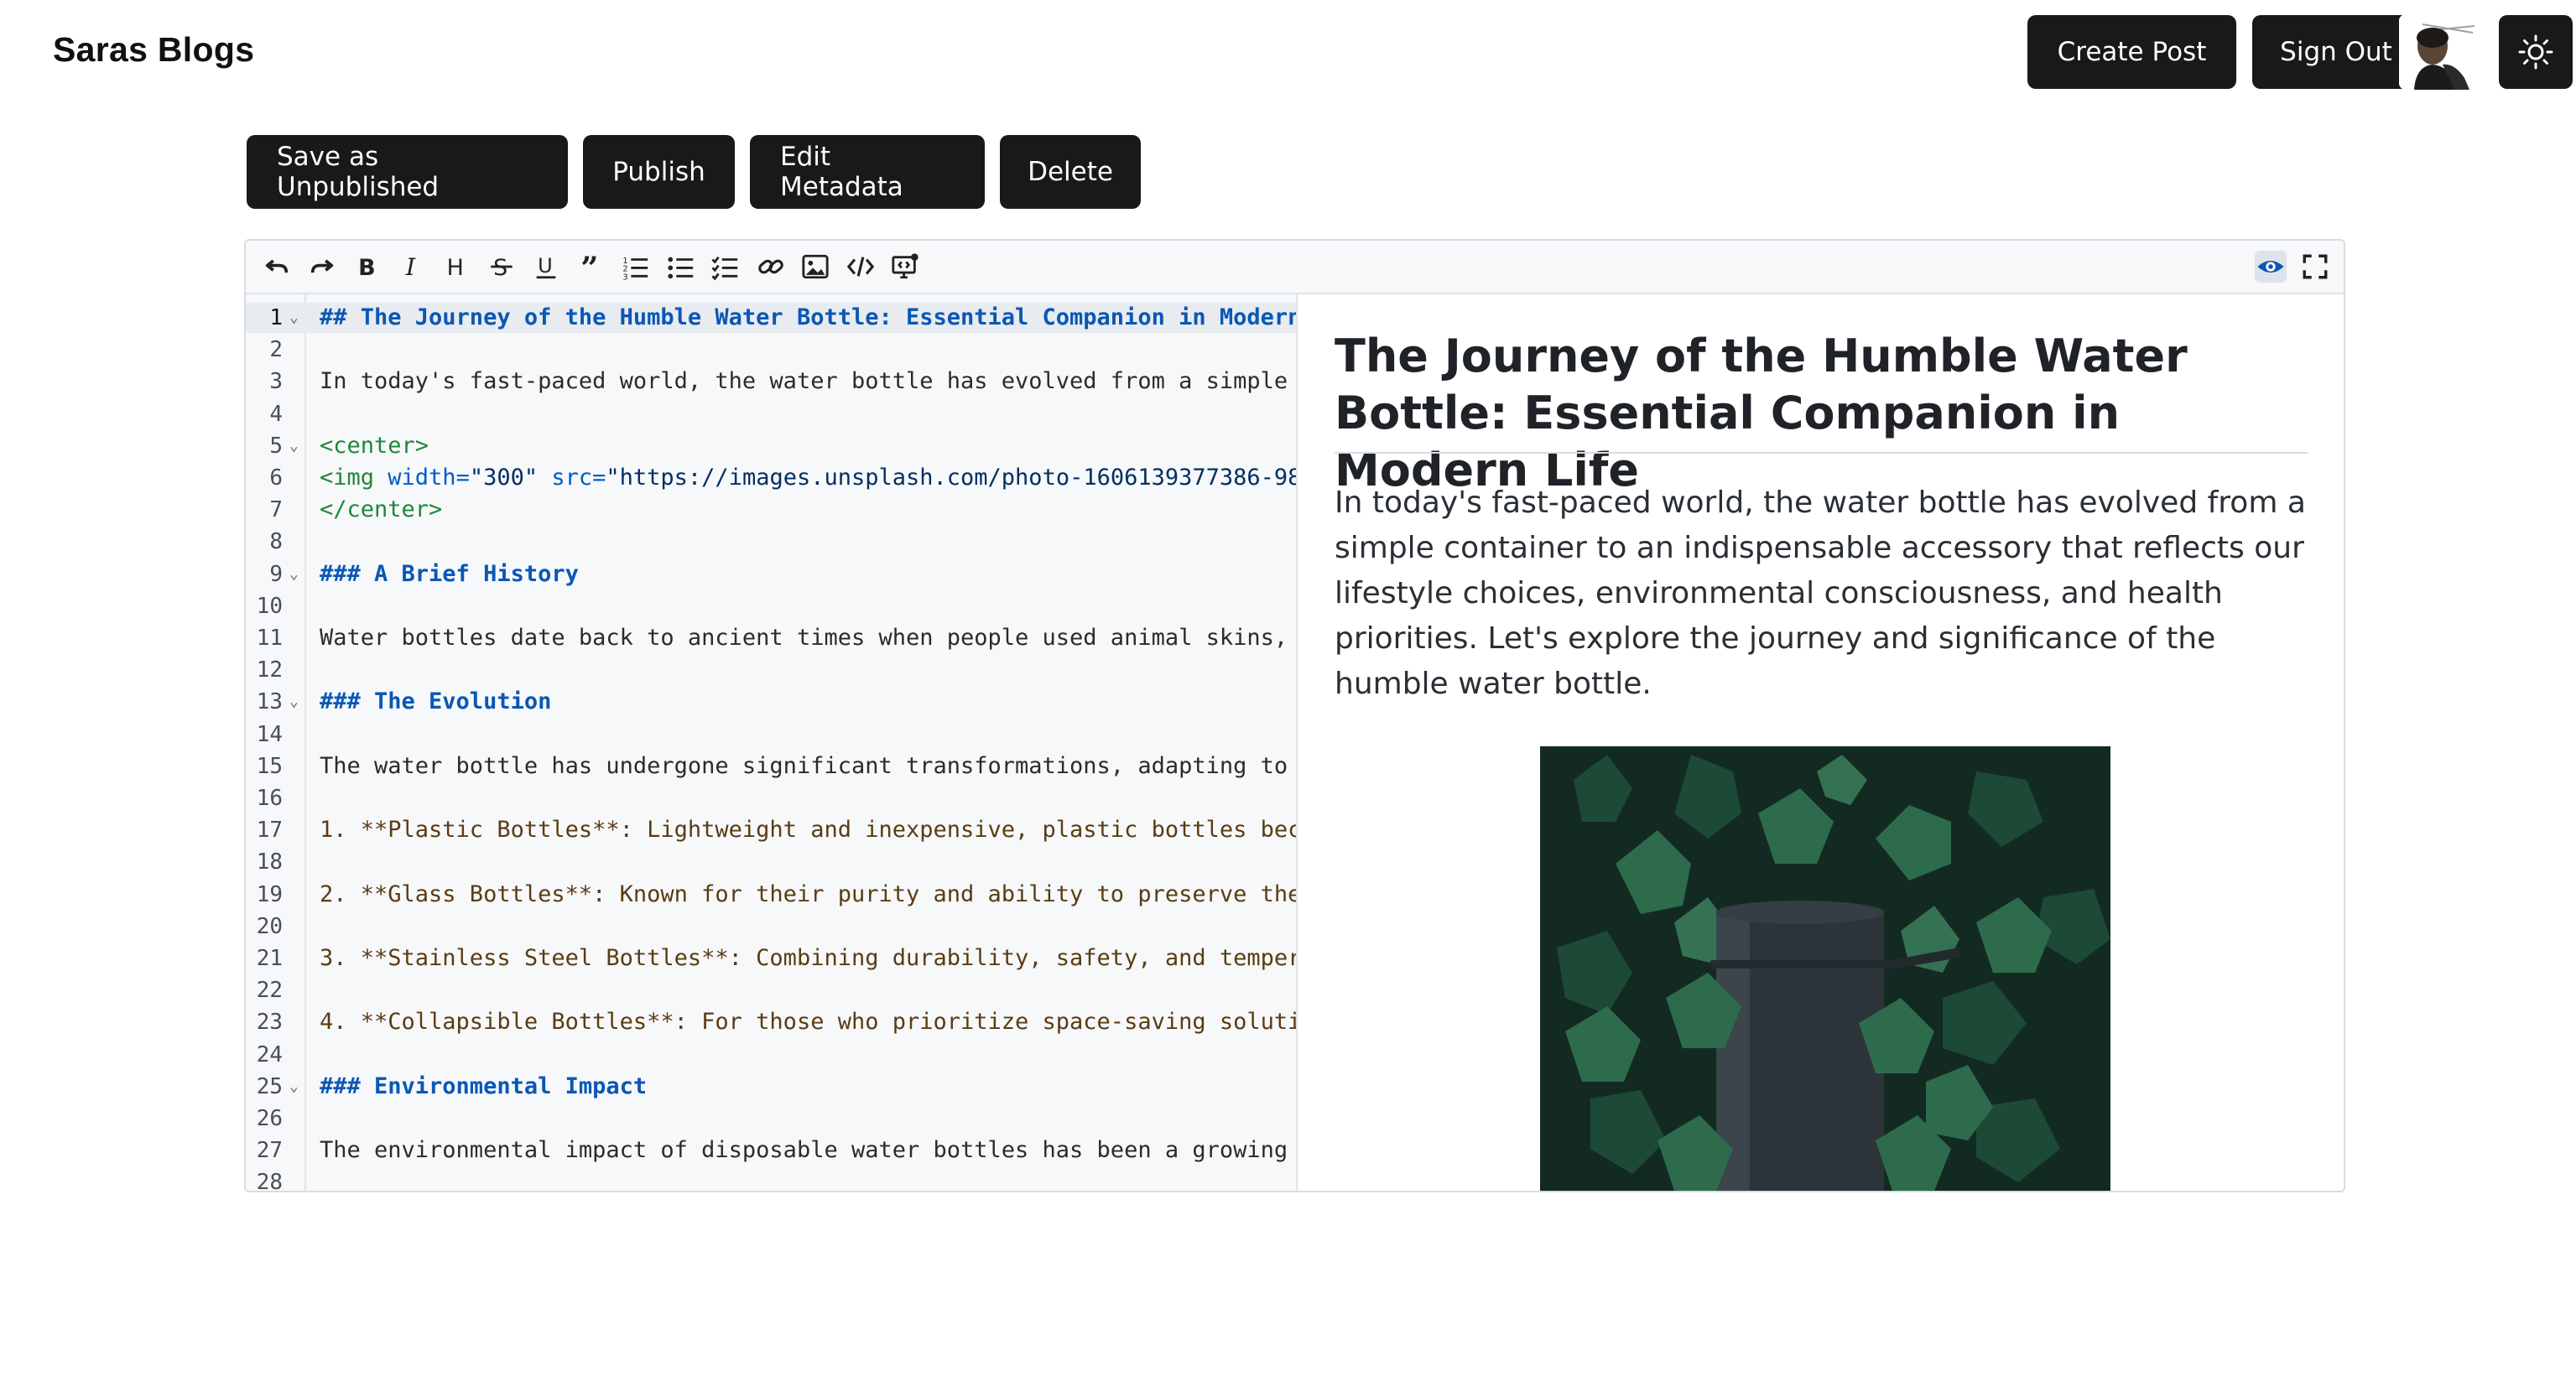 The width and height of the screenshot is (2576, 1392). What do you see at coordinates (269, 991) in the screenshot?
I see `line-number: 22` at bounding box center [269, 991].